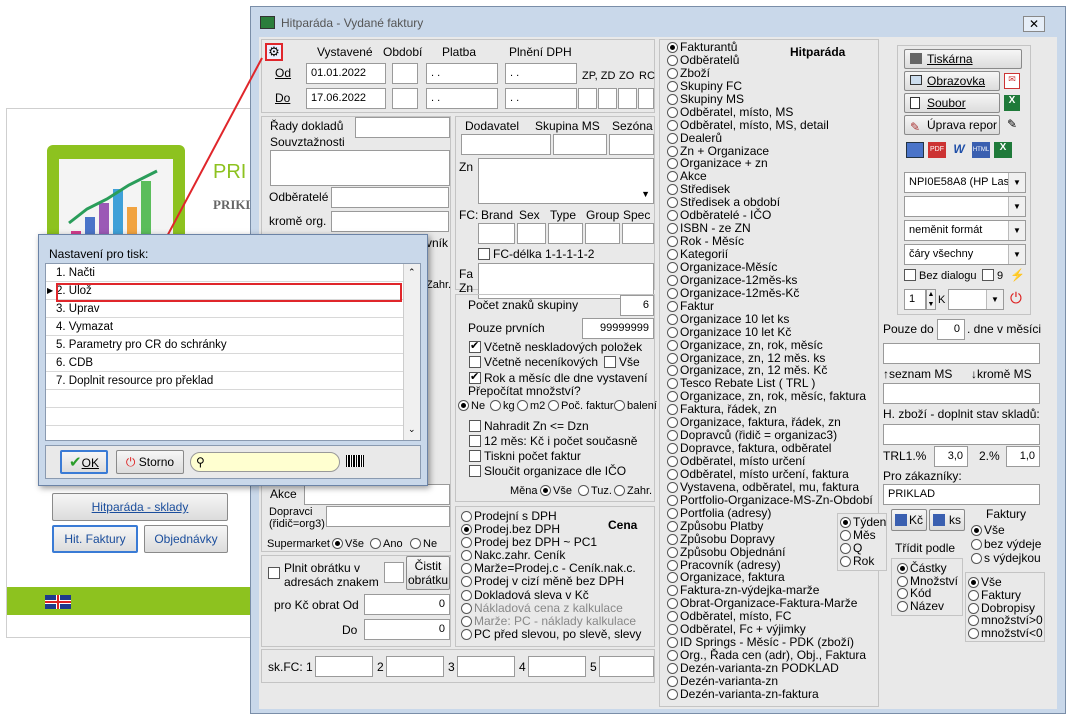  Describe the element at coordinates (965, 254) in the screenshot. I see `cary-select: čáry všechny ▼` at that location.